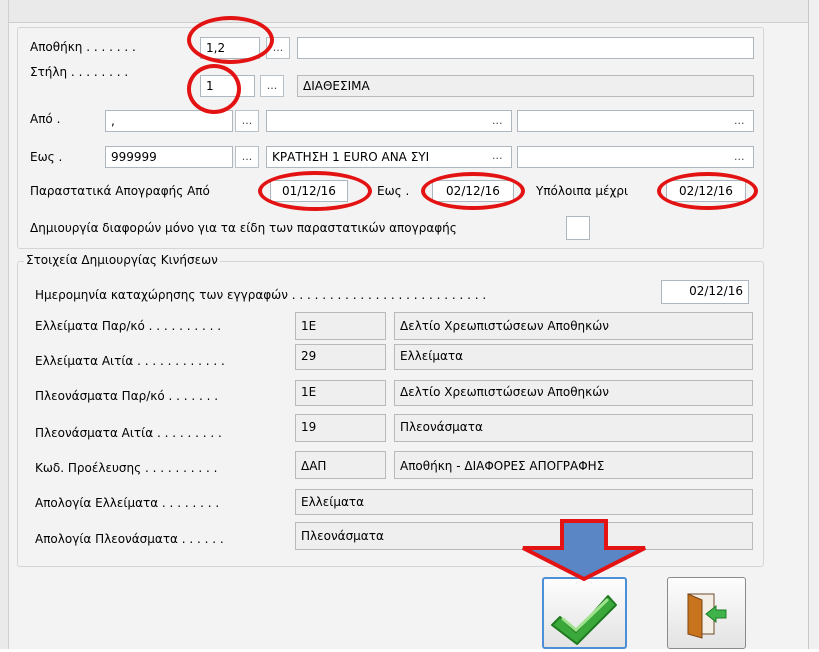 Image resolution: width=819 pixels, height=652 pixels. Describe the element at coordinates (340, 428) in the screenshot. I see `surplus-reason-code: 19` at that location.